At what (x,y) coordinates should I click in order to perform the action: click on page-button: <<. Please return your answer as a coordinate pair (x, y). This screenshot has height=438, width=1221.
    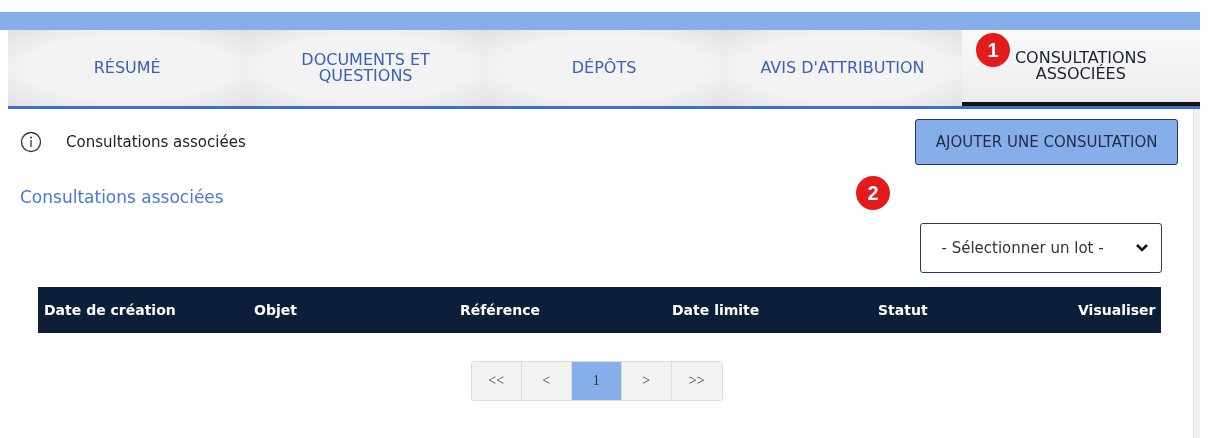
    Looking at the image, I should click on (496, 381).